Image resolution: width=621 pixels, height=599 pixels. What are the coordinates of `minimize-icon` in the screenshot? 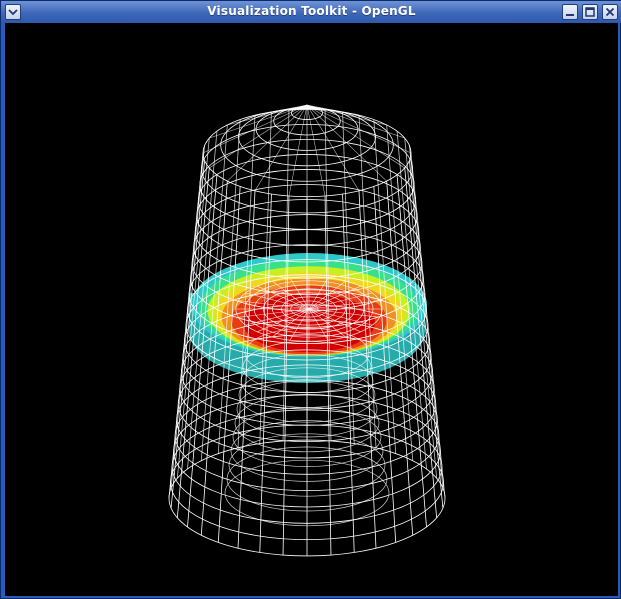 It's located at (570, 15).